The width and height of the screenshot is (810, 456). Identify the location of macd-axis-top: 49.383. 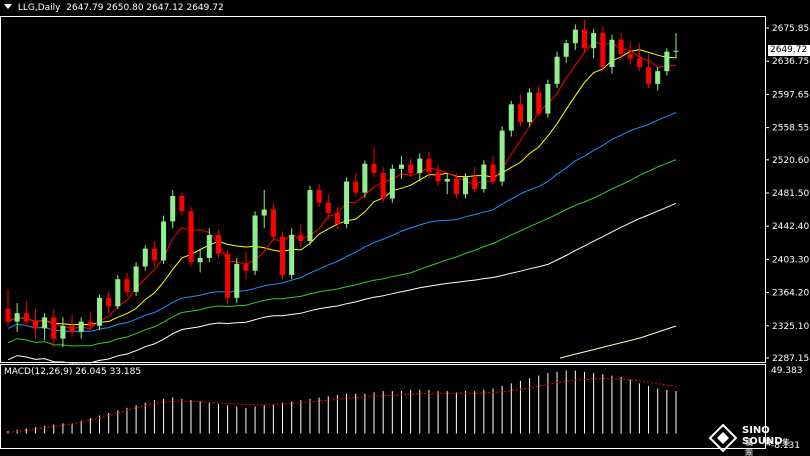
(787, 371).